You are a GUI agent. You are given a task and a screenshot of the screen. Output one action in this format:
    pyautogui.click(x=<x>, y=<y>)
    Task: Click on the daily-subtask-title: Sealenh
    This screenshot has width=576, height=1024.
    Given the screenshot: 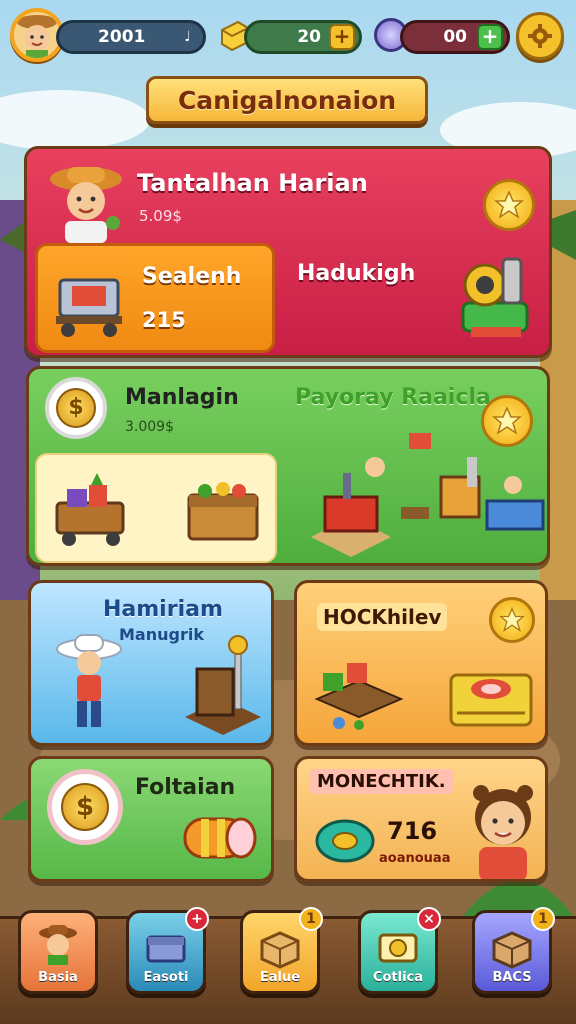 What is the action you would take?
    pyautogui.click(x=192, y=276)
    